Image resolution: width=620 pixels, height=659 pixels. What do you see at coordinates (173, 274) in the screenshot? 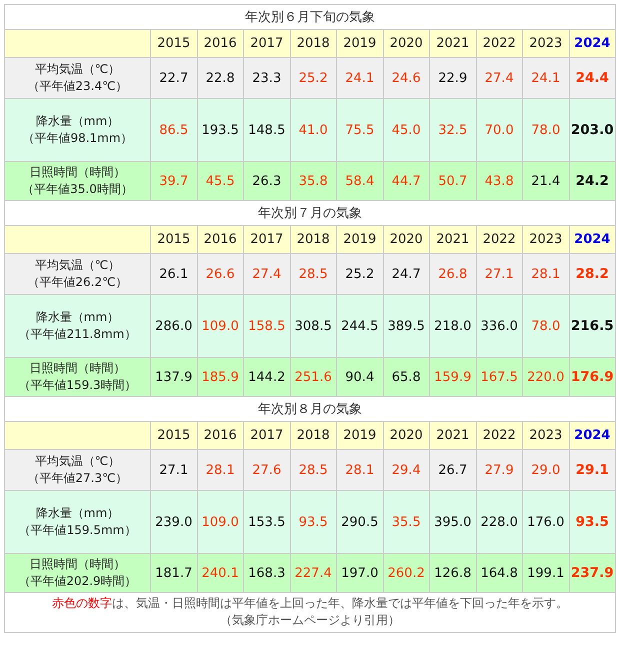
I see `table-cell: 26.1` at bounding box center [173, 274].